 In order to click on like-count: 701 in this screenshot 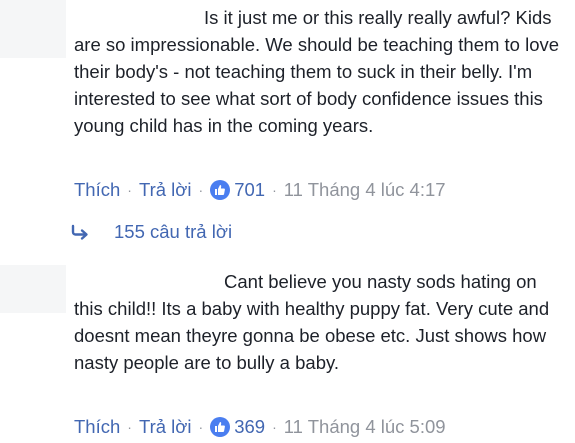, I will do `click(249, 190)`.